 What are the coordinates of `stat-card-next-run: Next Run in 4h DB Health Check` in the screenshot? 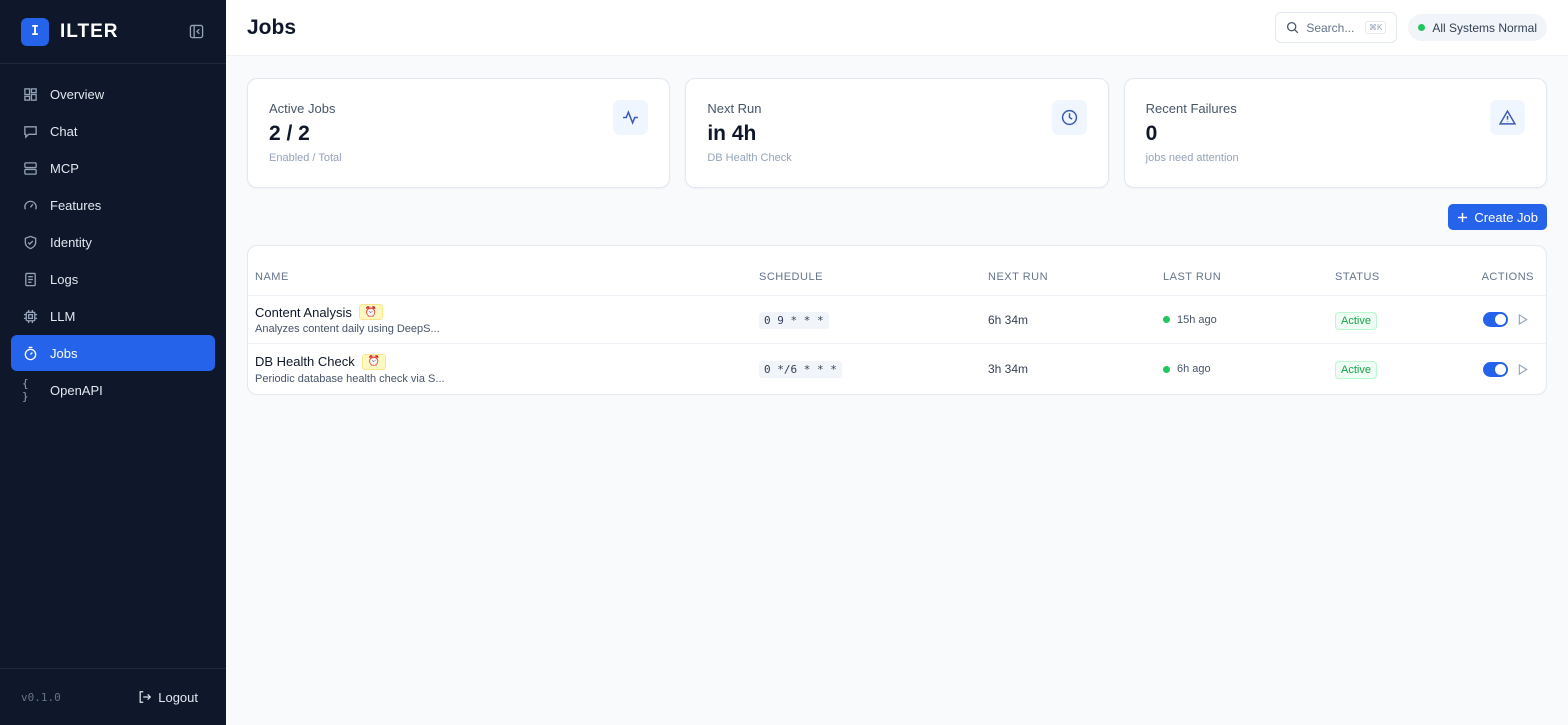 It's located at (897, 133).